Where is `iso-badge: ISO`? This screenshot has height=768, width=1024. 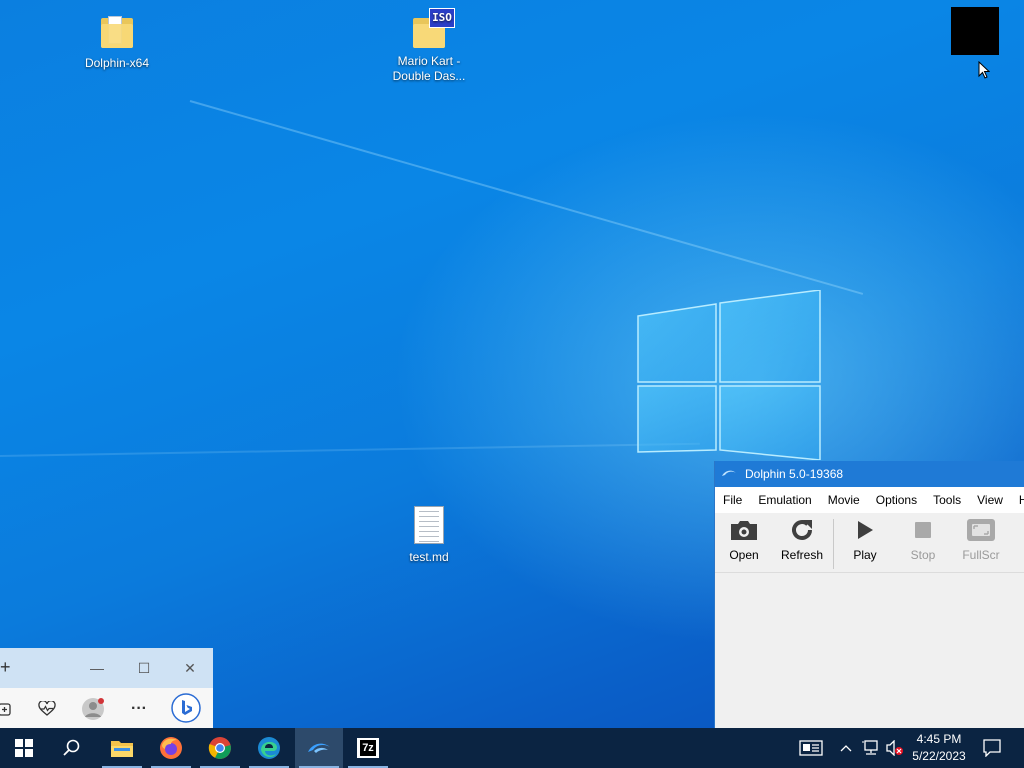
iso-badge: ISO is located at coordinates (442, 18).